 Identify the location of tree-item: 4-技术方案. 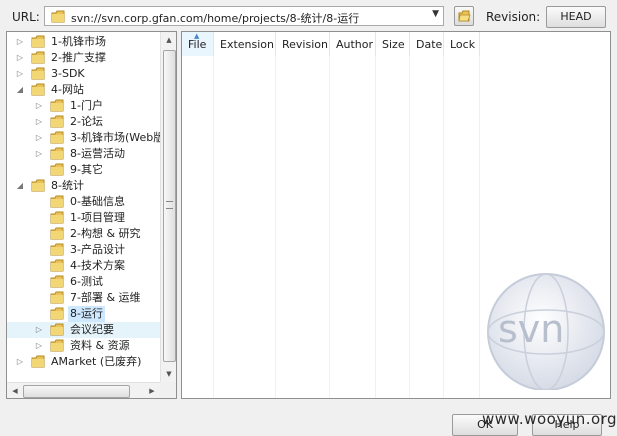
(83, 266).